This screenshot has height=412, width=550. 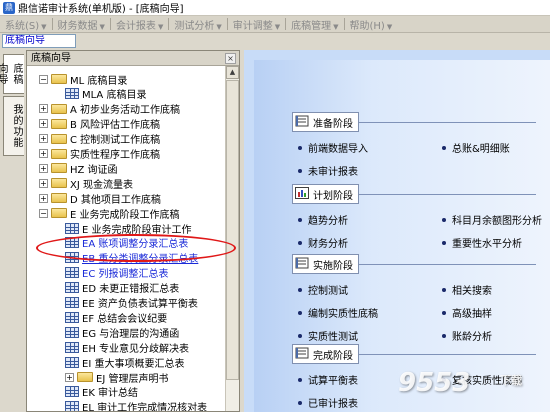 What do you see at coordinates (328, 379) in the screenshot?
I see `workflow-link: 试算平衡表` at bounding box center [328, 379].